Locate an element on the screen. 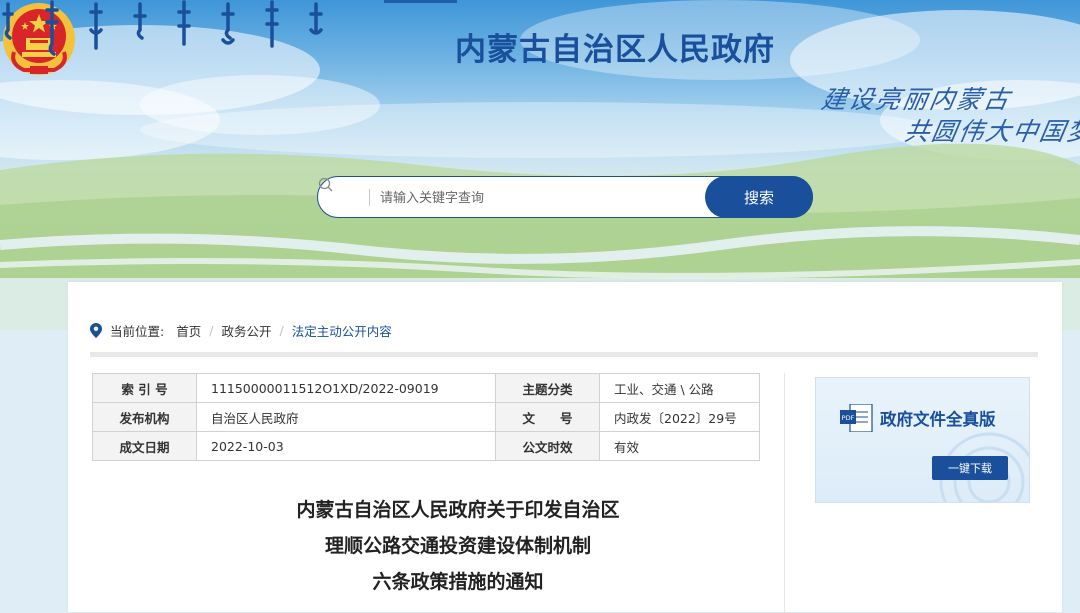 The image size is (1080, 613). slogan-line2: 共圆伟大中国梦 is located at coordinates (991, 131).